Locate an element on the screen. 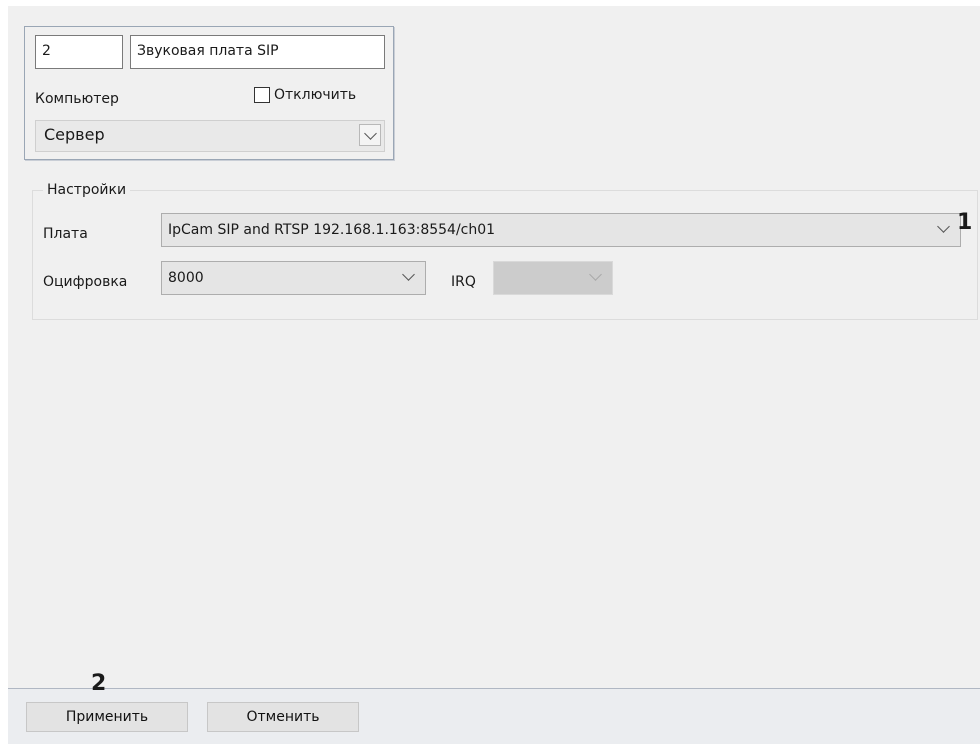  disable-label: Отключить is located at coordinates (315, 95).